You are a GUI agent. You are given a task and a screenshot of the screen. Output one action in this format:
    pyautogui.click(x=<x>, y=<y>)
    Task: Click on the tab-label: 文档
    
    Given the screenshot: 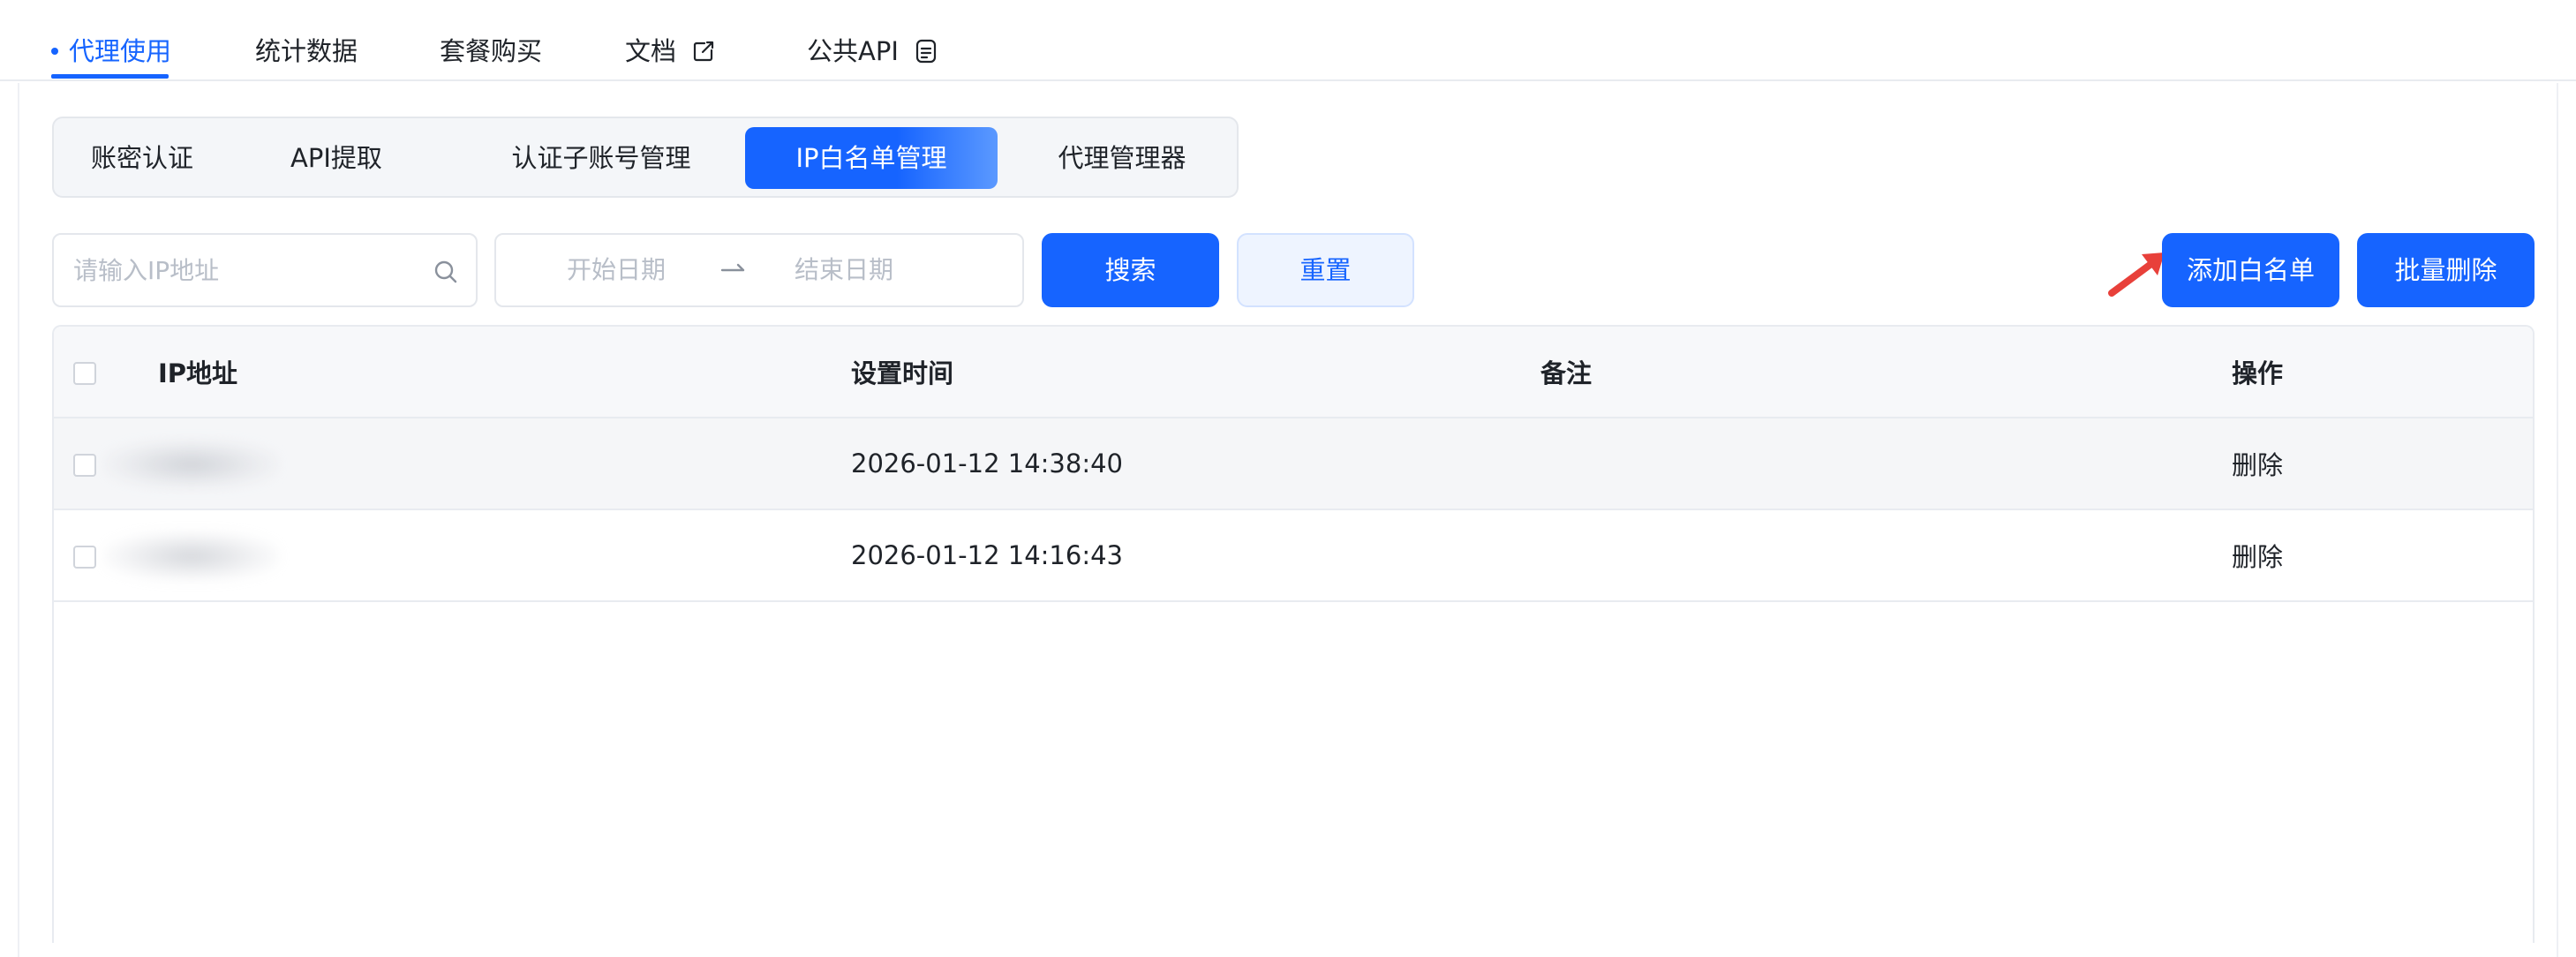 What is the action you would take?
    pyautogui.click(x=651, y=51)
    